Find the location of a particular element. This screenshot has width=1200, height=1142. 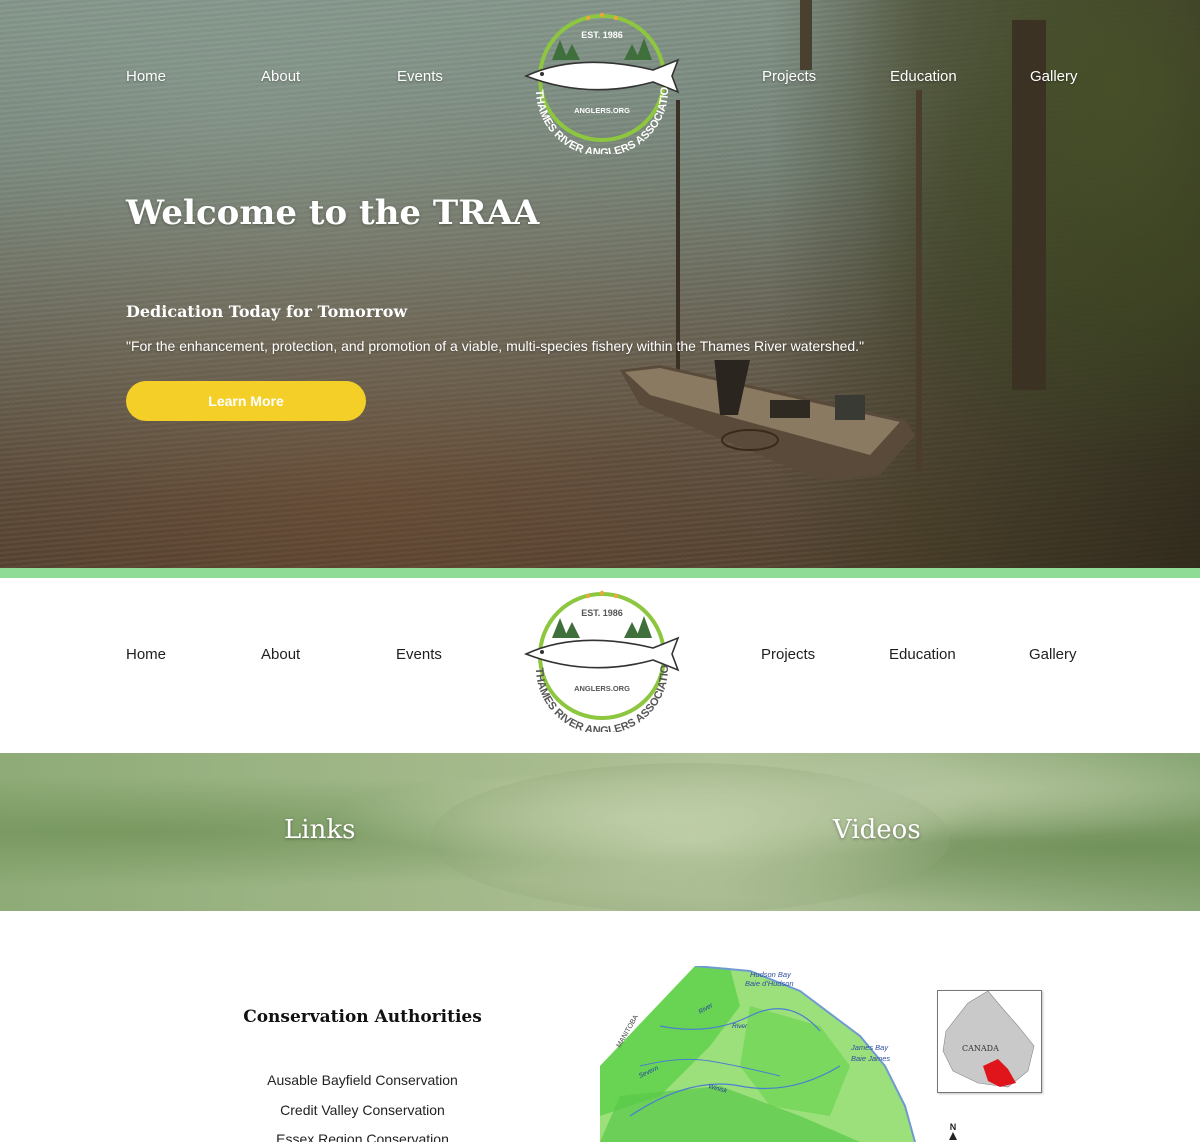

north-arrow-icon: N is located at coordinates (953, 1132).